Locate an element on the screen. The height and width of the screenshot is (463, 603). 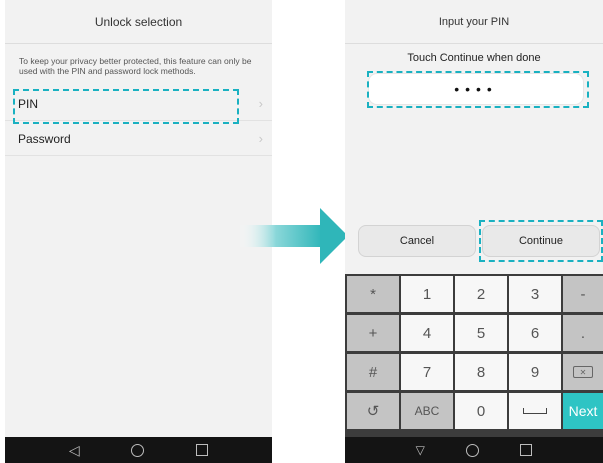
key-9: 9 is located at coordinates (535, 372).